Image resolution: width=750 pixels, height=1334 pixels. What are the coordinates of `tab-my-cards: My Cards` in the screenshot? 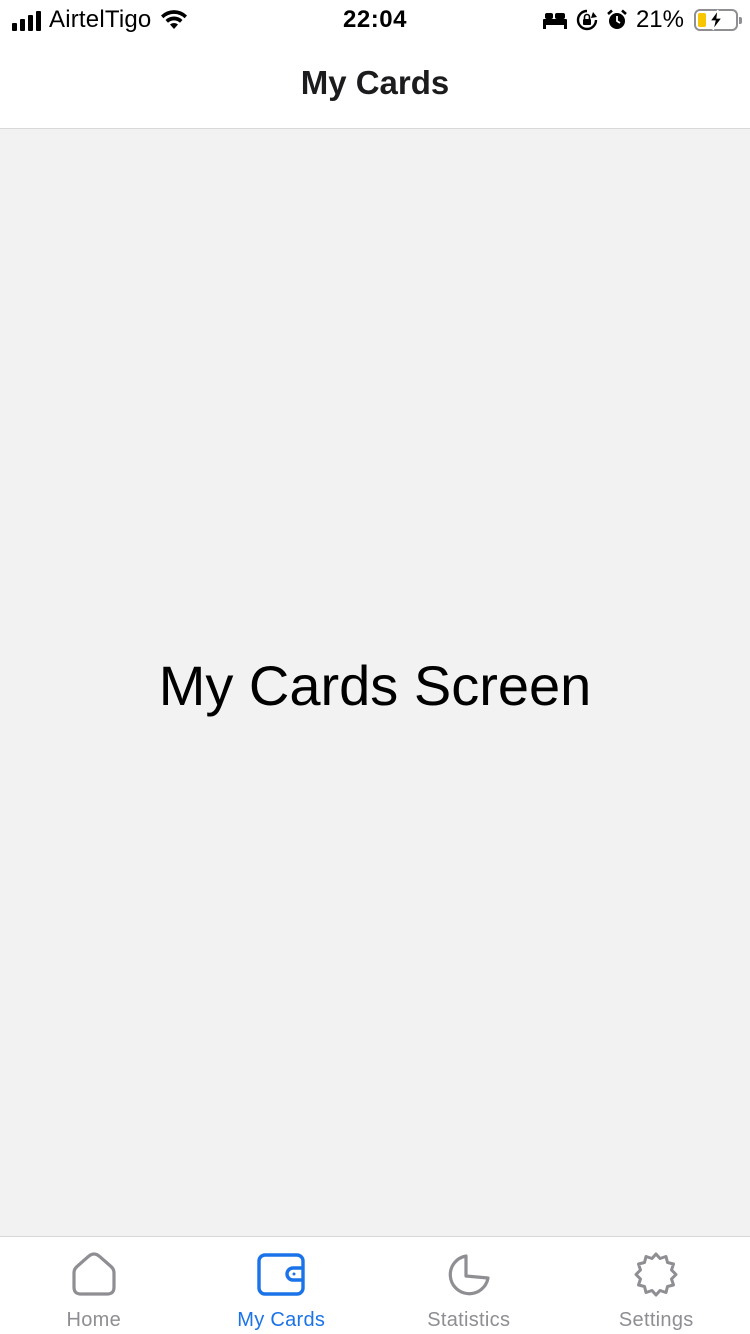 It's located at (282, 1285).